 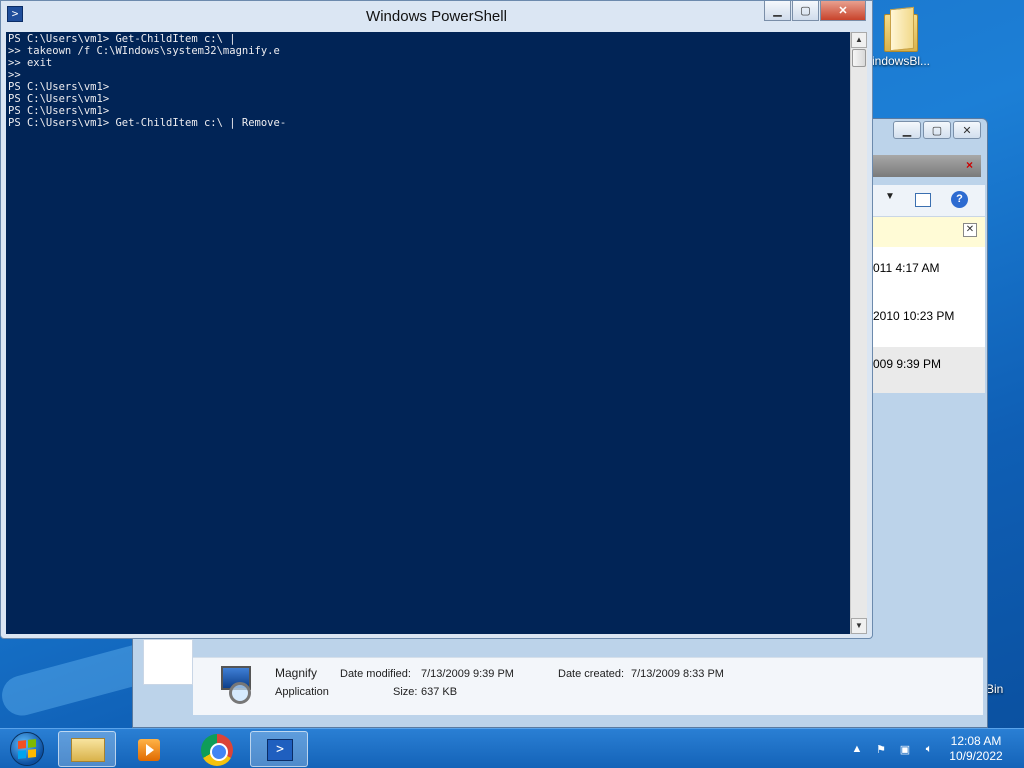 What do you see at coordinates (929, 232) in the screenshot?
I see `explorer-info-bar: ✕` at bounding box center [929, 232].